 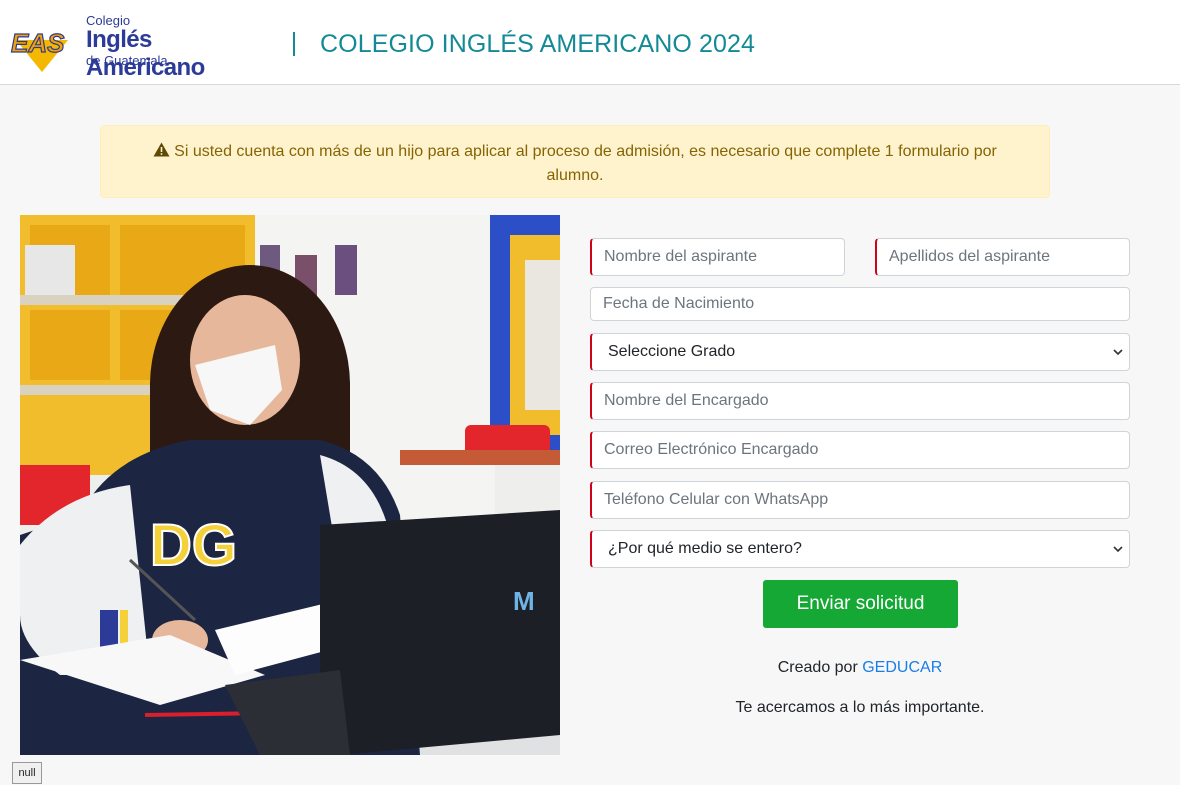 I want to click on guardian-email-input: Correo Electrónico Encargado, so click(x=860, y=450).